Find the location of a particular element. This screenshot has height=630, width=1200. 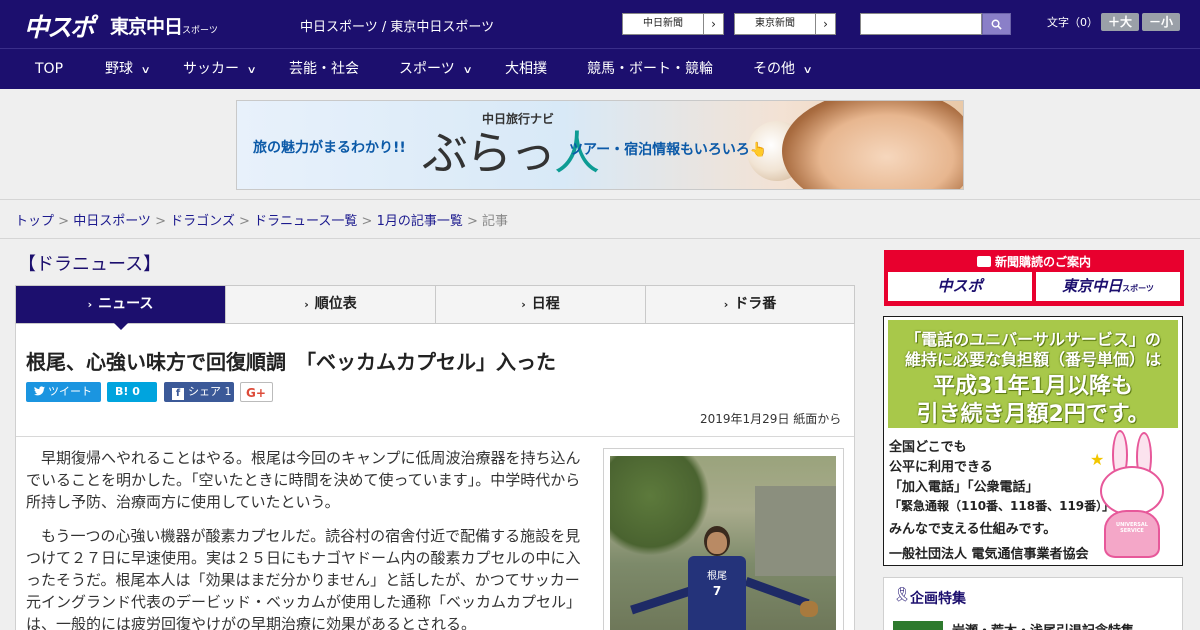

tokyo-shimbun-link: 東京新聞 › is located at coordinates (785, 24).